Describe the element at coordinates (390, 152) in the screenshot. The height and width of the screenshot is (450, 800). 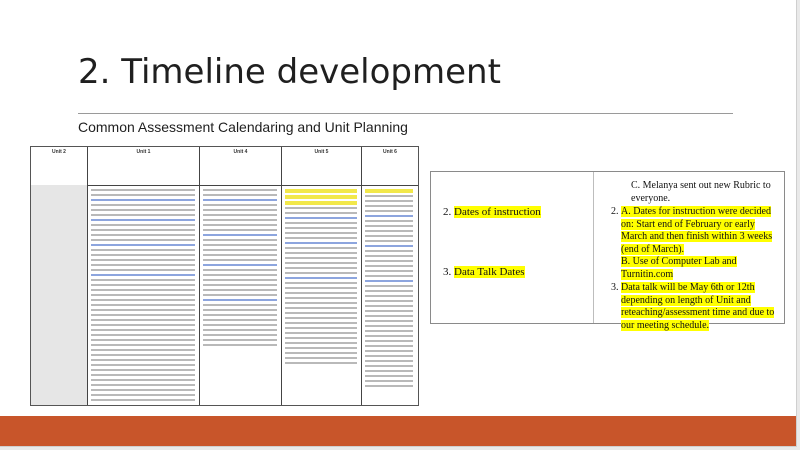
I see `table-header-cell: Unit 6` at that location.